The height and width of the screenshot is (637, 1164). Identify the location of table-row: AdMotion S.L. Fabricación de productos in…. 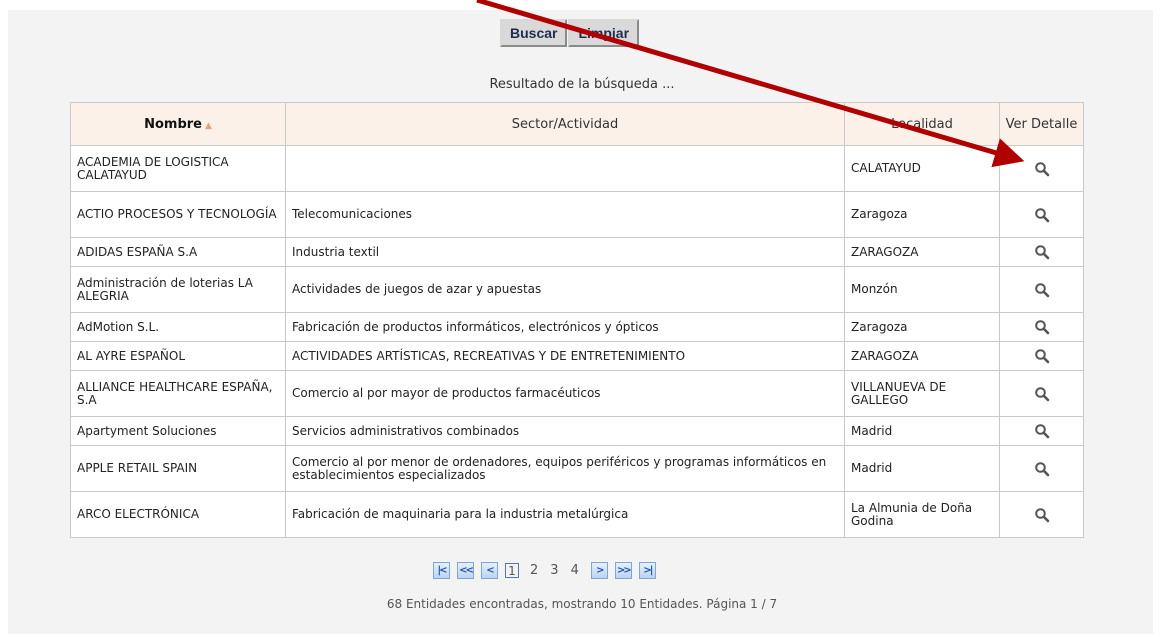
(577, 327).